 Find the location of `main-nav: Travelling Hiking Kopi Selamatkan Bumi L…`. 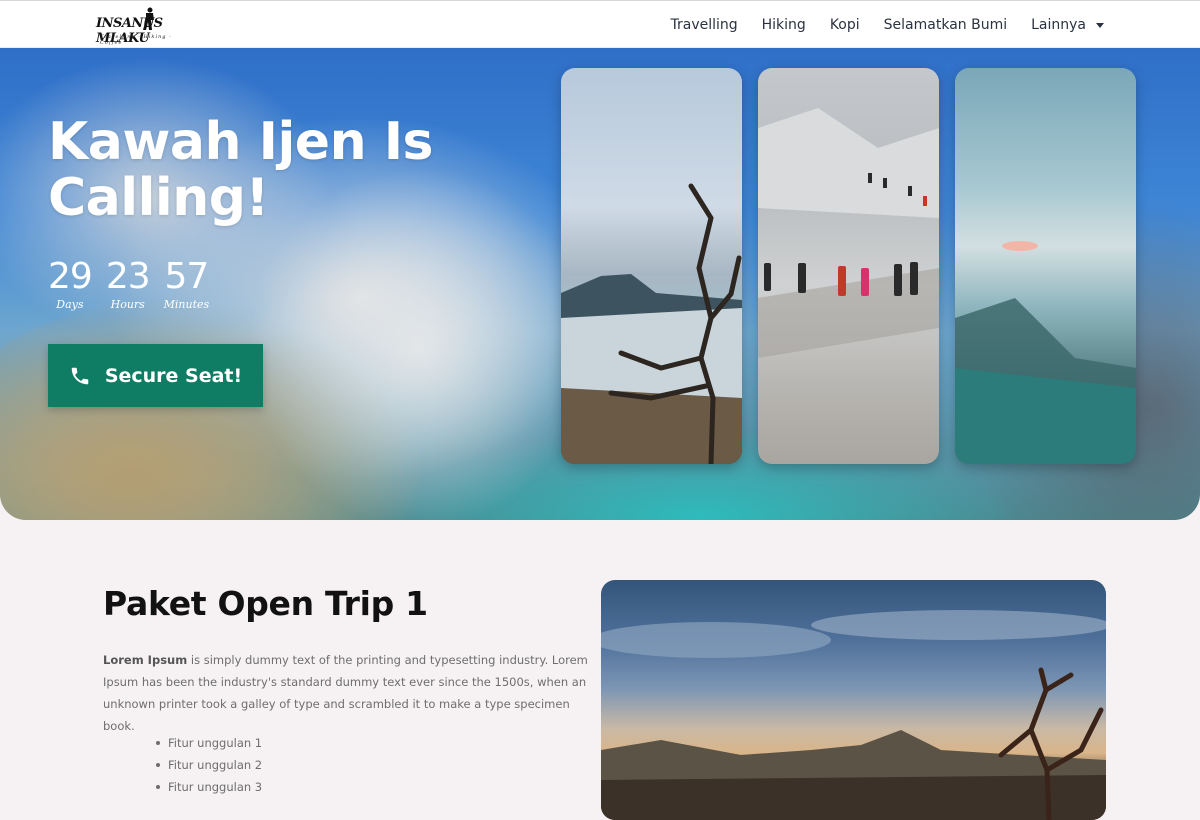

main-nav: Travelling Hiking Kopi Selamatkan Bumi L… is located at coordinates (887, 25).